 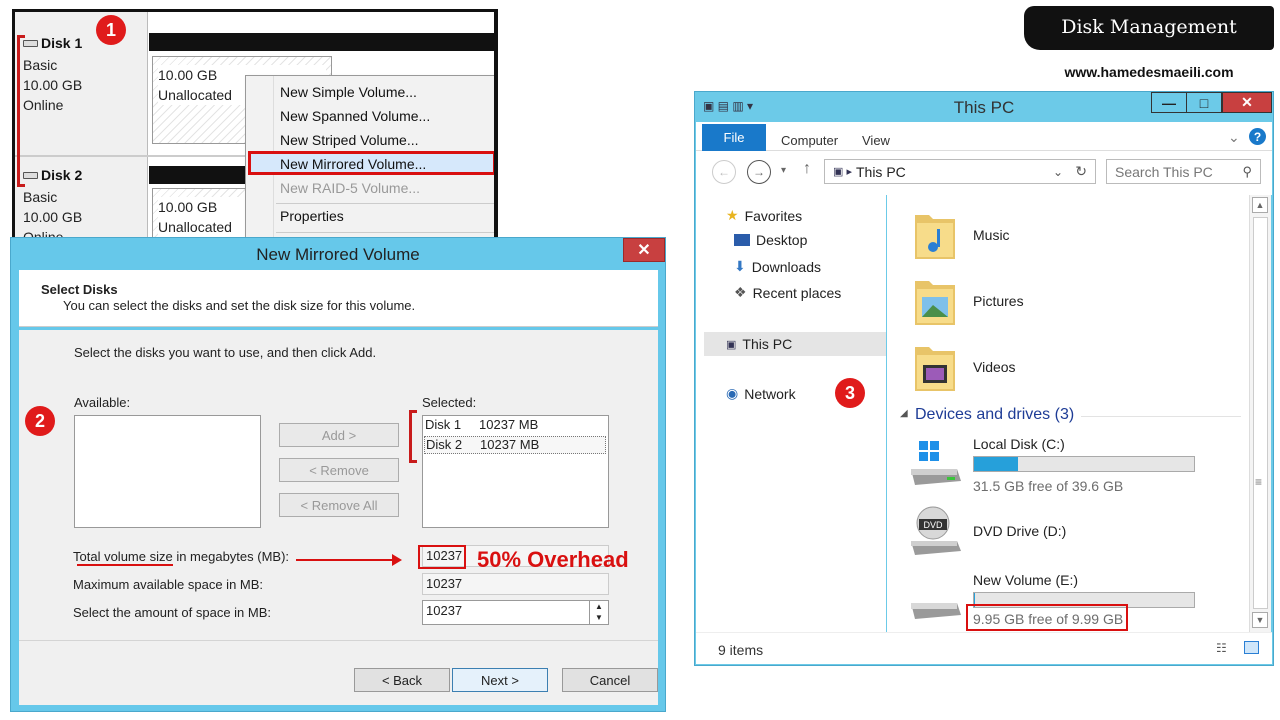 What do you see at coordinates (79, 289) in the screenshot?
I see `dialog-header-title: Select Disks` at bounding box center [79, 289].